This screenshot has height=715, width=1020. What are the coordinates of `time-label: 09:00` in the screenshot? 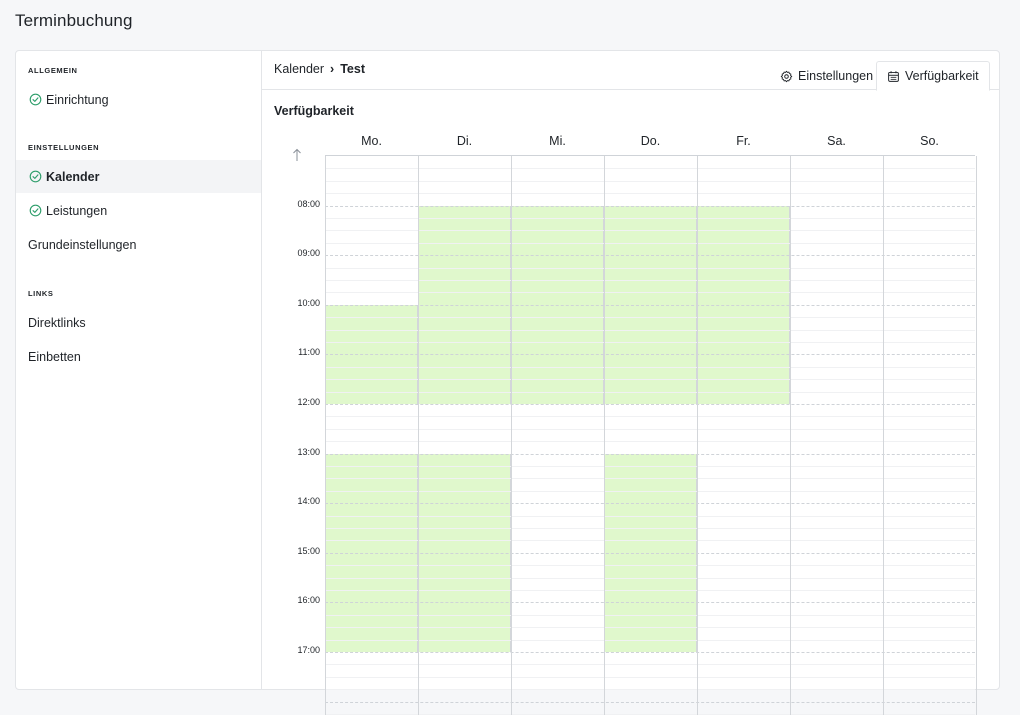 It's located at (308, 253).